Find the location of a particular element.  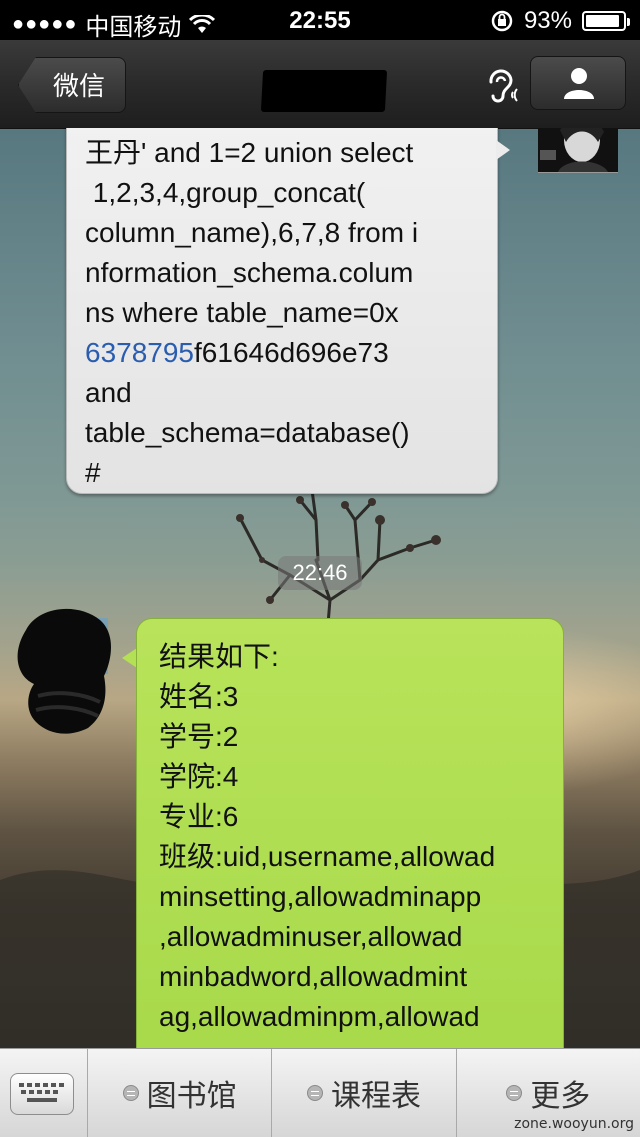

message-line: 专业:6 is located at coordinates (199, 816).